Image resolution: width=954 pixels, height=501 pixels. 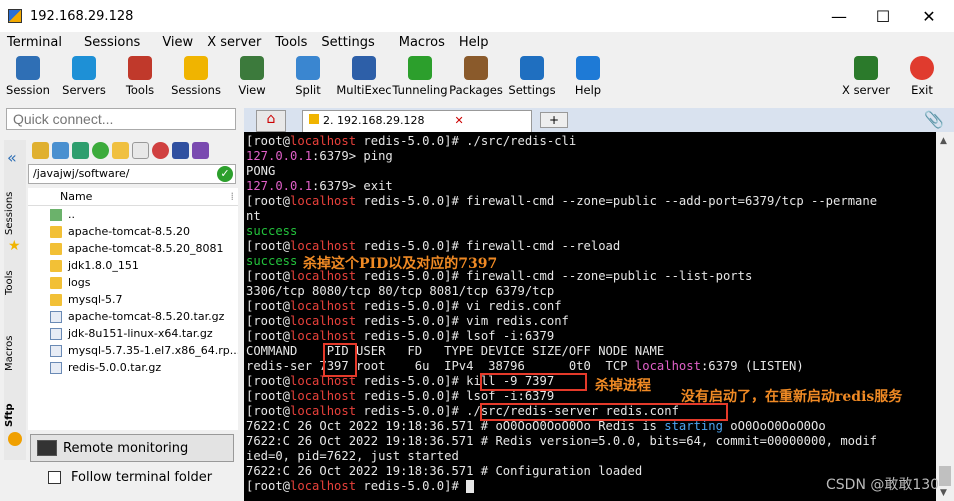 I want to click on home-tab: ⌂, so click(x=271, y=121).